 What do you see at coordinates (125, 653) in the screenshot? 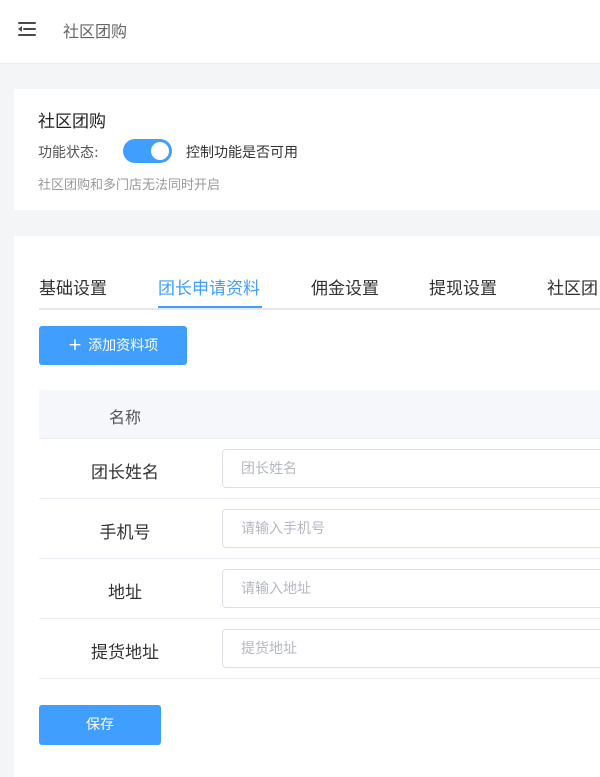
I see `row-label: 提货地址` at bounding box center [125, 653].